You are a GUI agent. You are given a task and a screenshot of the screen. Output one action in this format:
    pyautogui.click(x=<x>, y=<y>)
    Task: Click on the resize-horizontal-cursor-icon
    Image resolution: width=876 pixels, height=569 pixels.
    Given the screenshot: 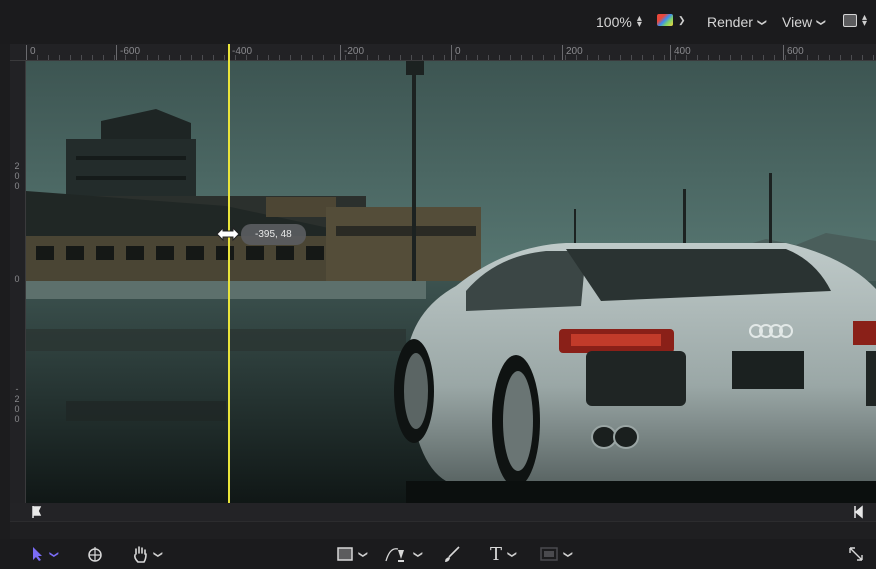 What is the action you would take?
    pyautogui.click(x=228, y=234)
    